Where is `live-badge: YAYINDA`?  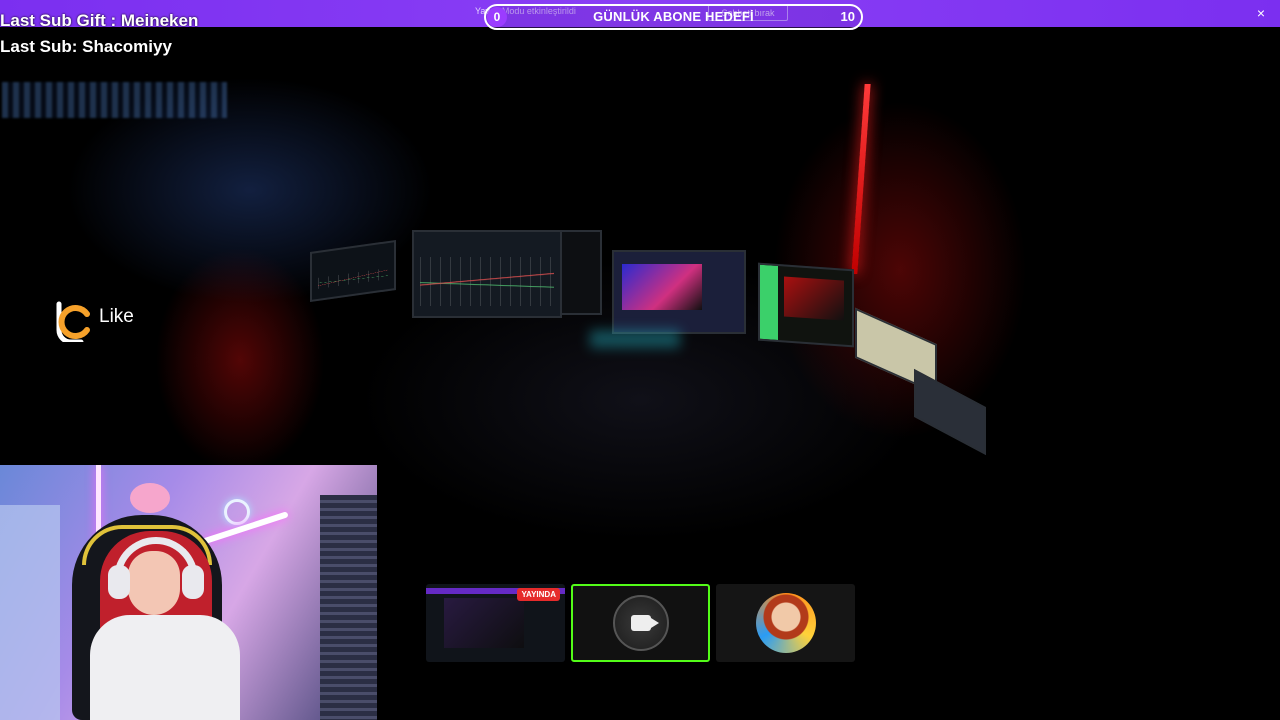
live-badge: YAYINDA is located at coordinates (538, 594).